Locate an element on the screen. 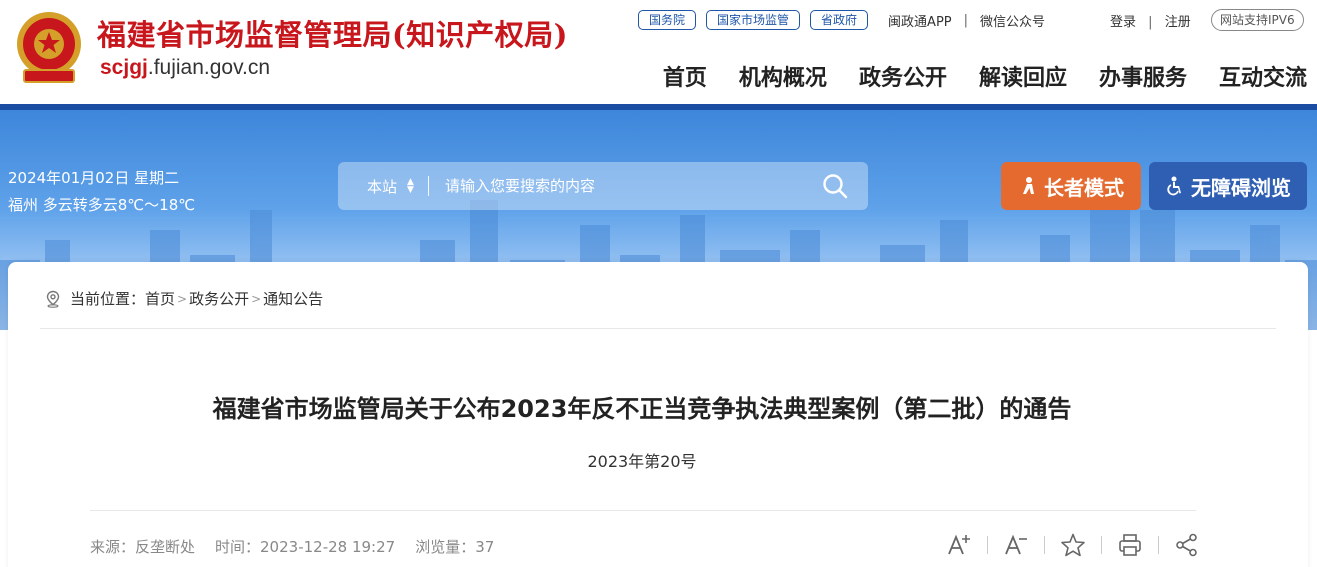  accessible-browse-button: 无障碍浏览 is located at coordinates (1228, 186).